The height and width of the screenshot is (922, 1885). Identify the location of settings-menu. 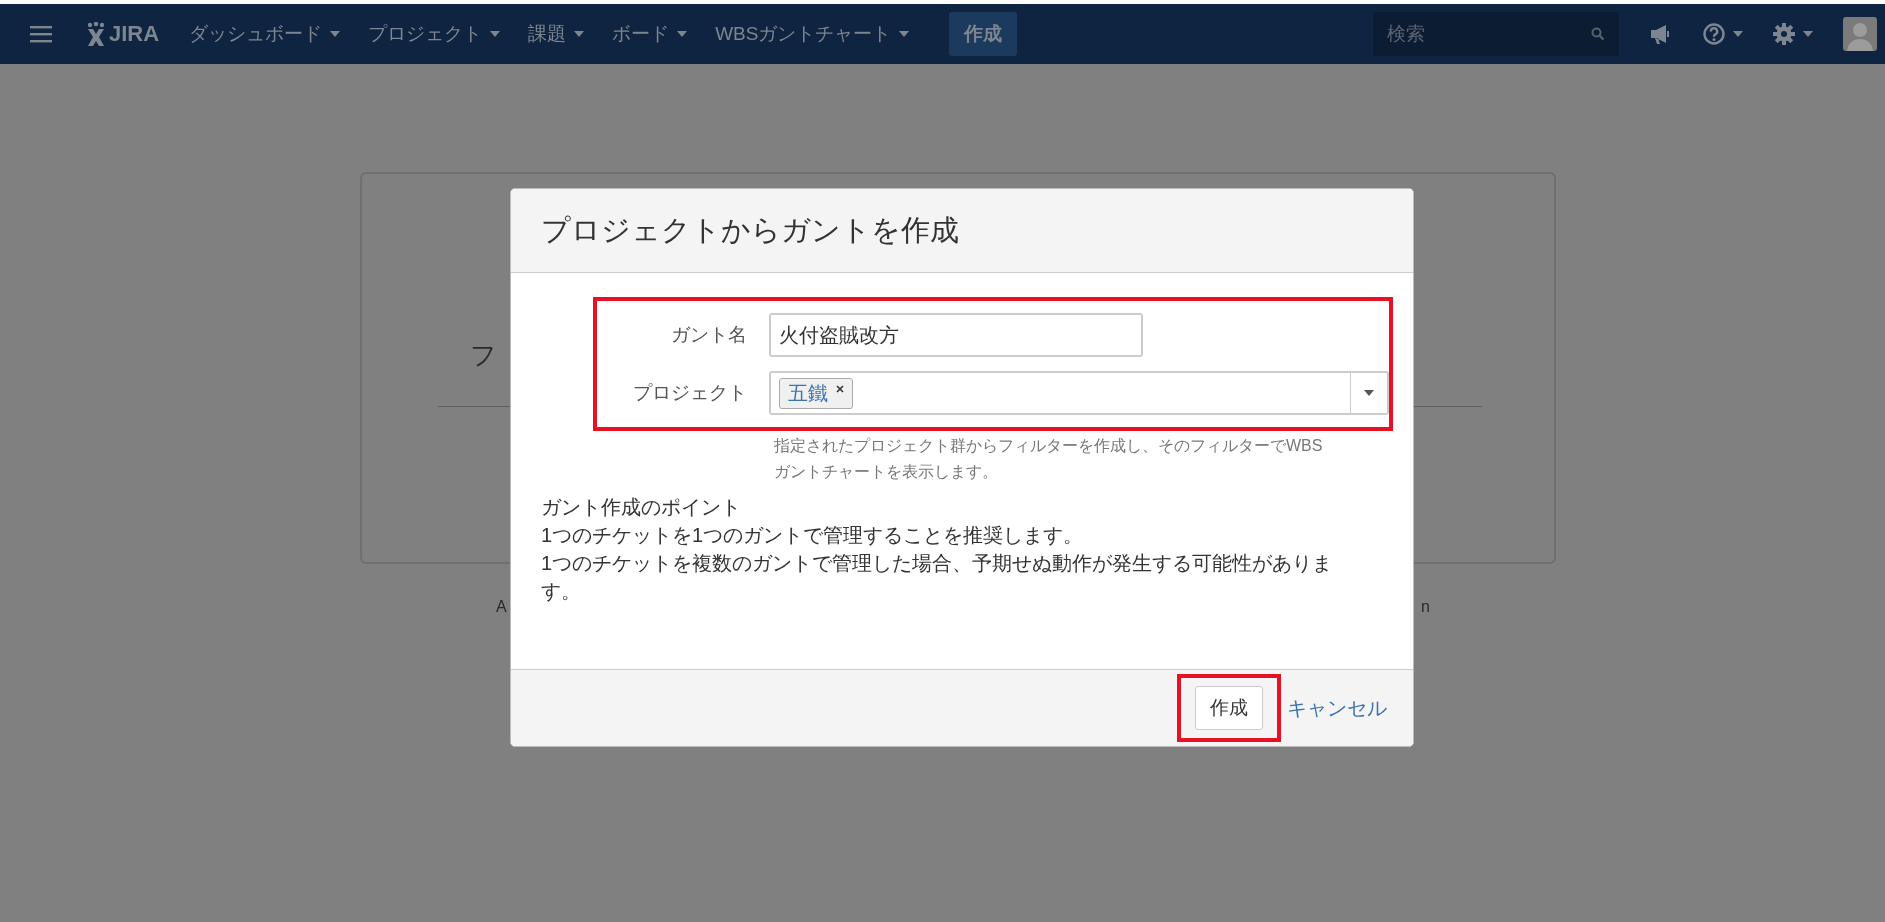
(1793, 34).